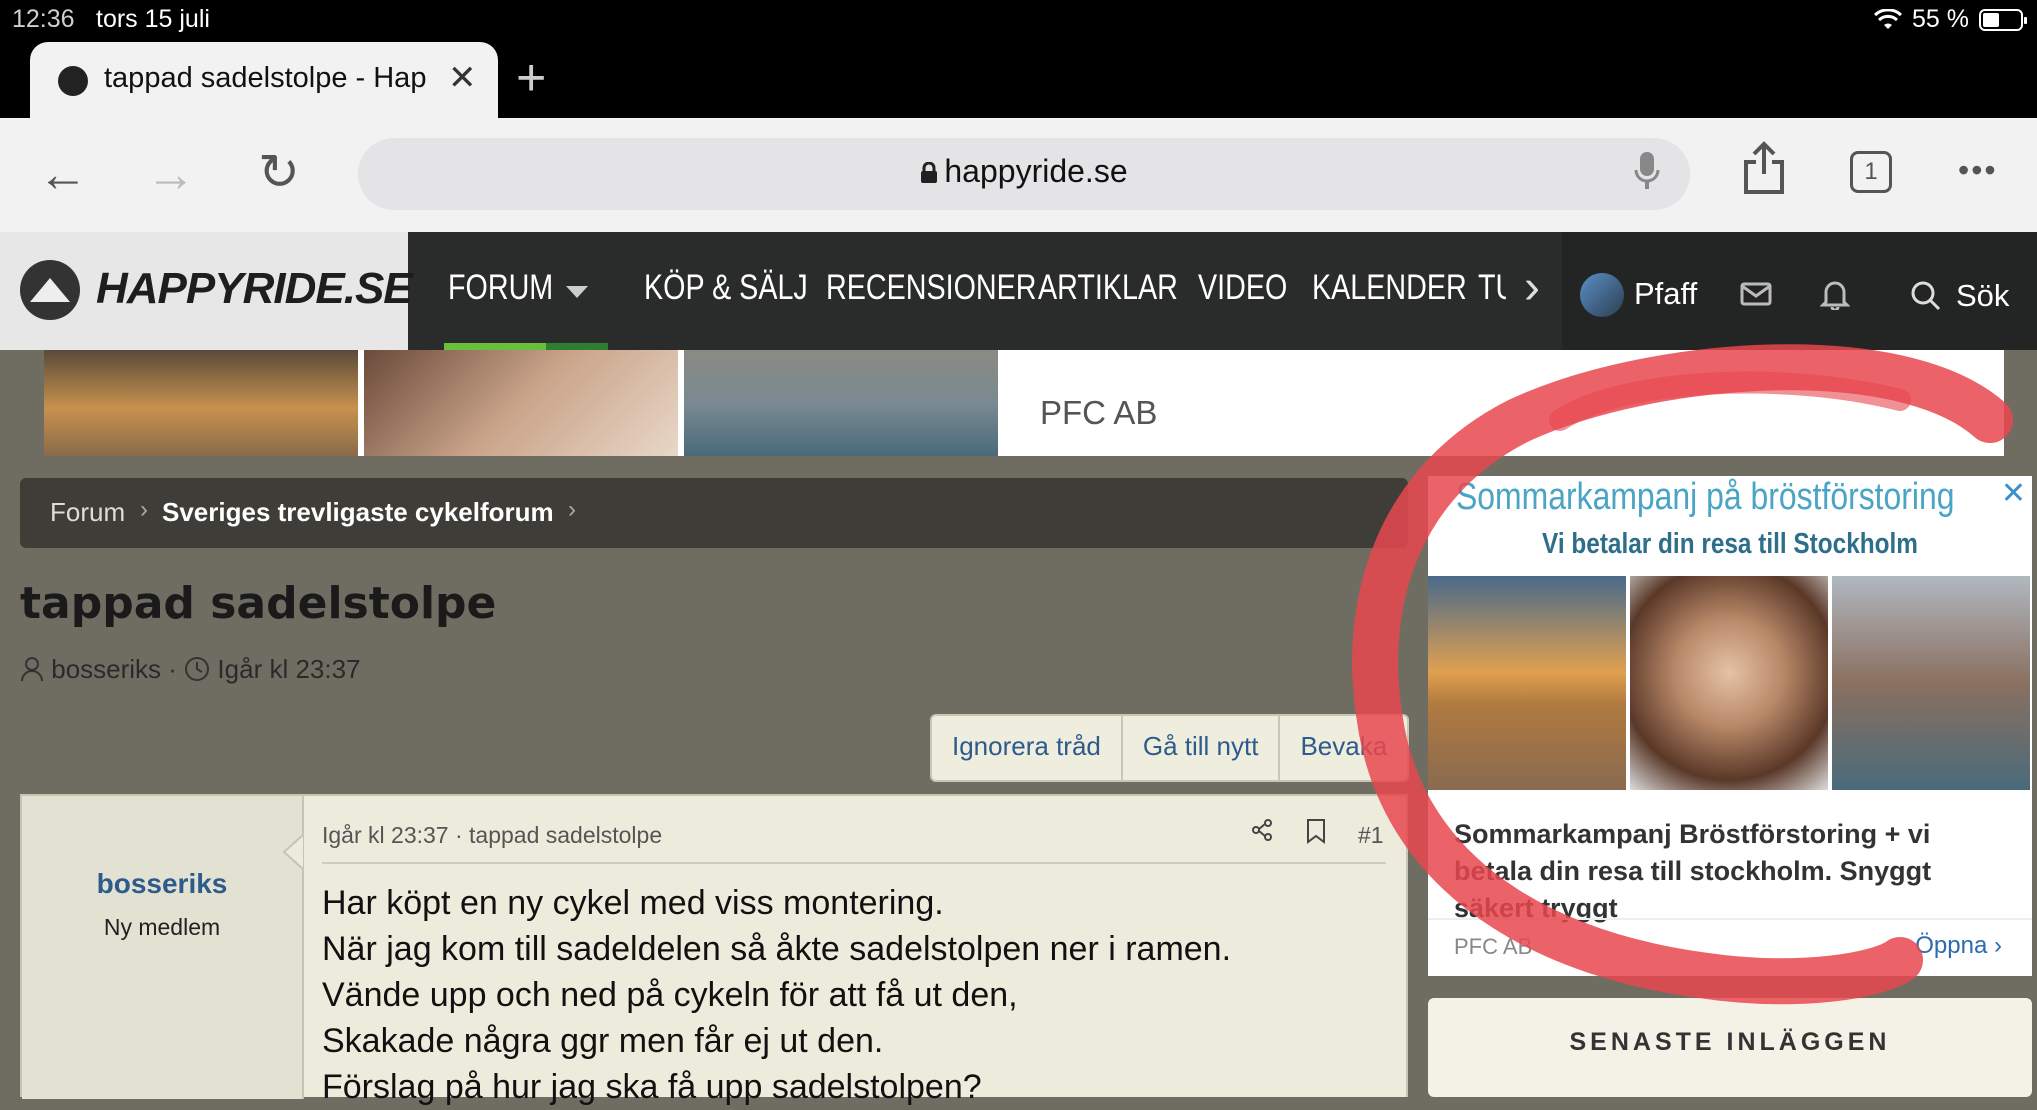  I want to click on side-ad-subheadline: Vi betalar din resa till Stockholm, so click(1730, 544).